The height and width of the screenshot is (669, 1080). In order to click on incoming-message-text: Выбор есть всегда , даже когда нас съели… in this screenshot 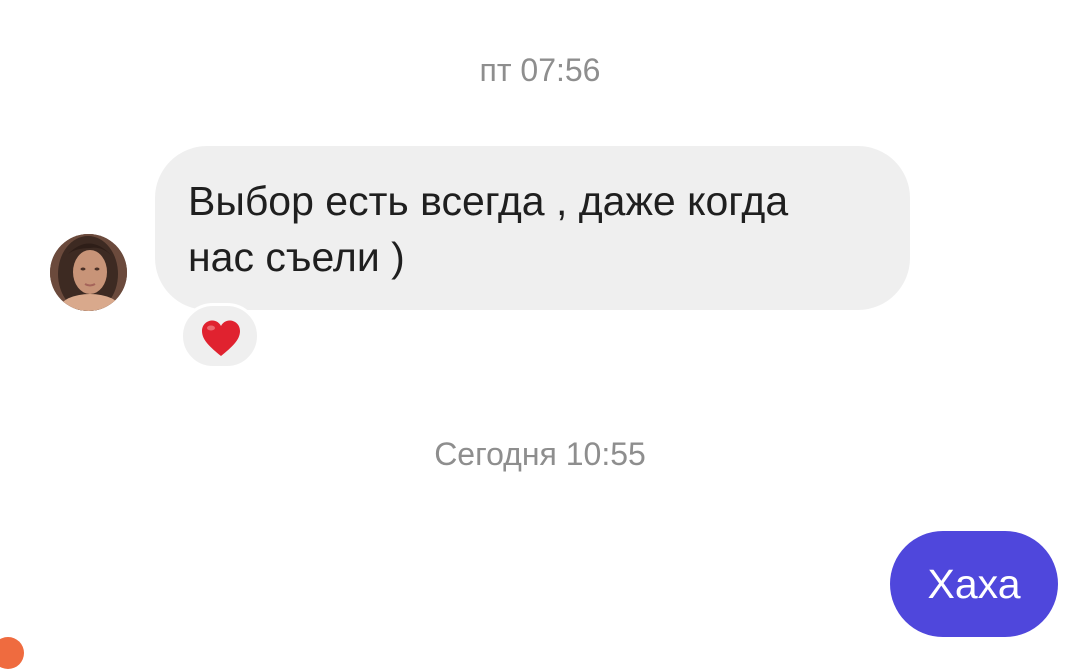, I will do `click(488, 229)`.